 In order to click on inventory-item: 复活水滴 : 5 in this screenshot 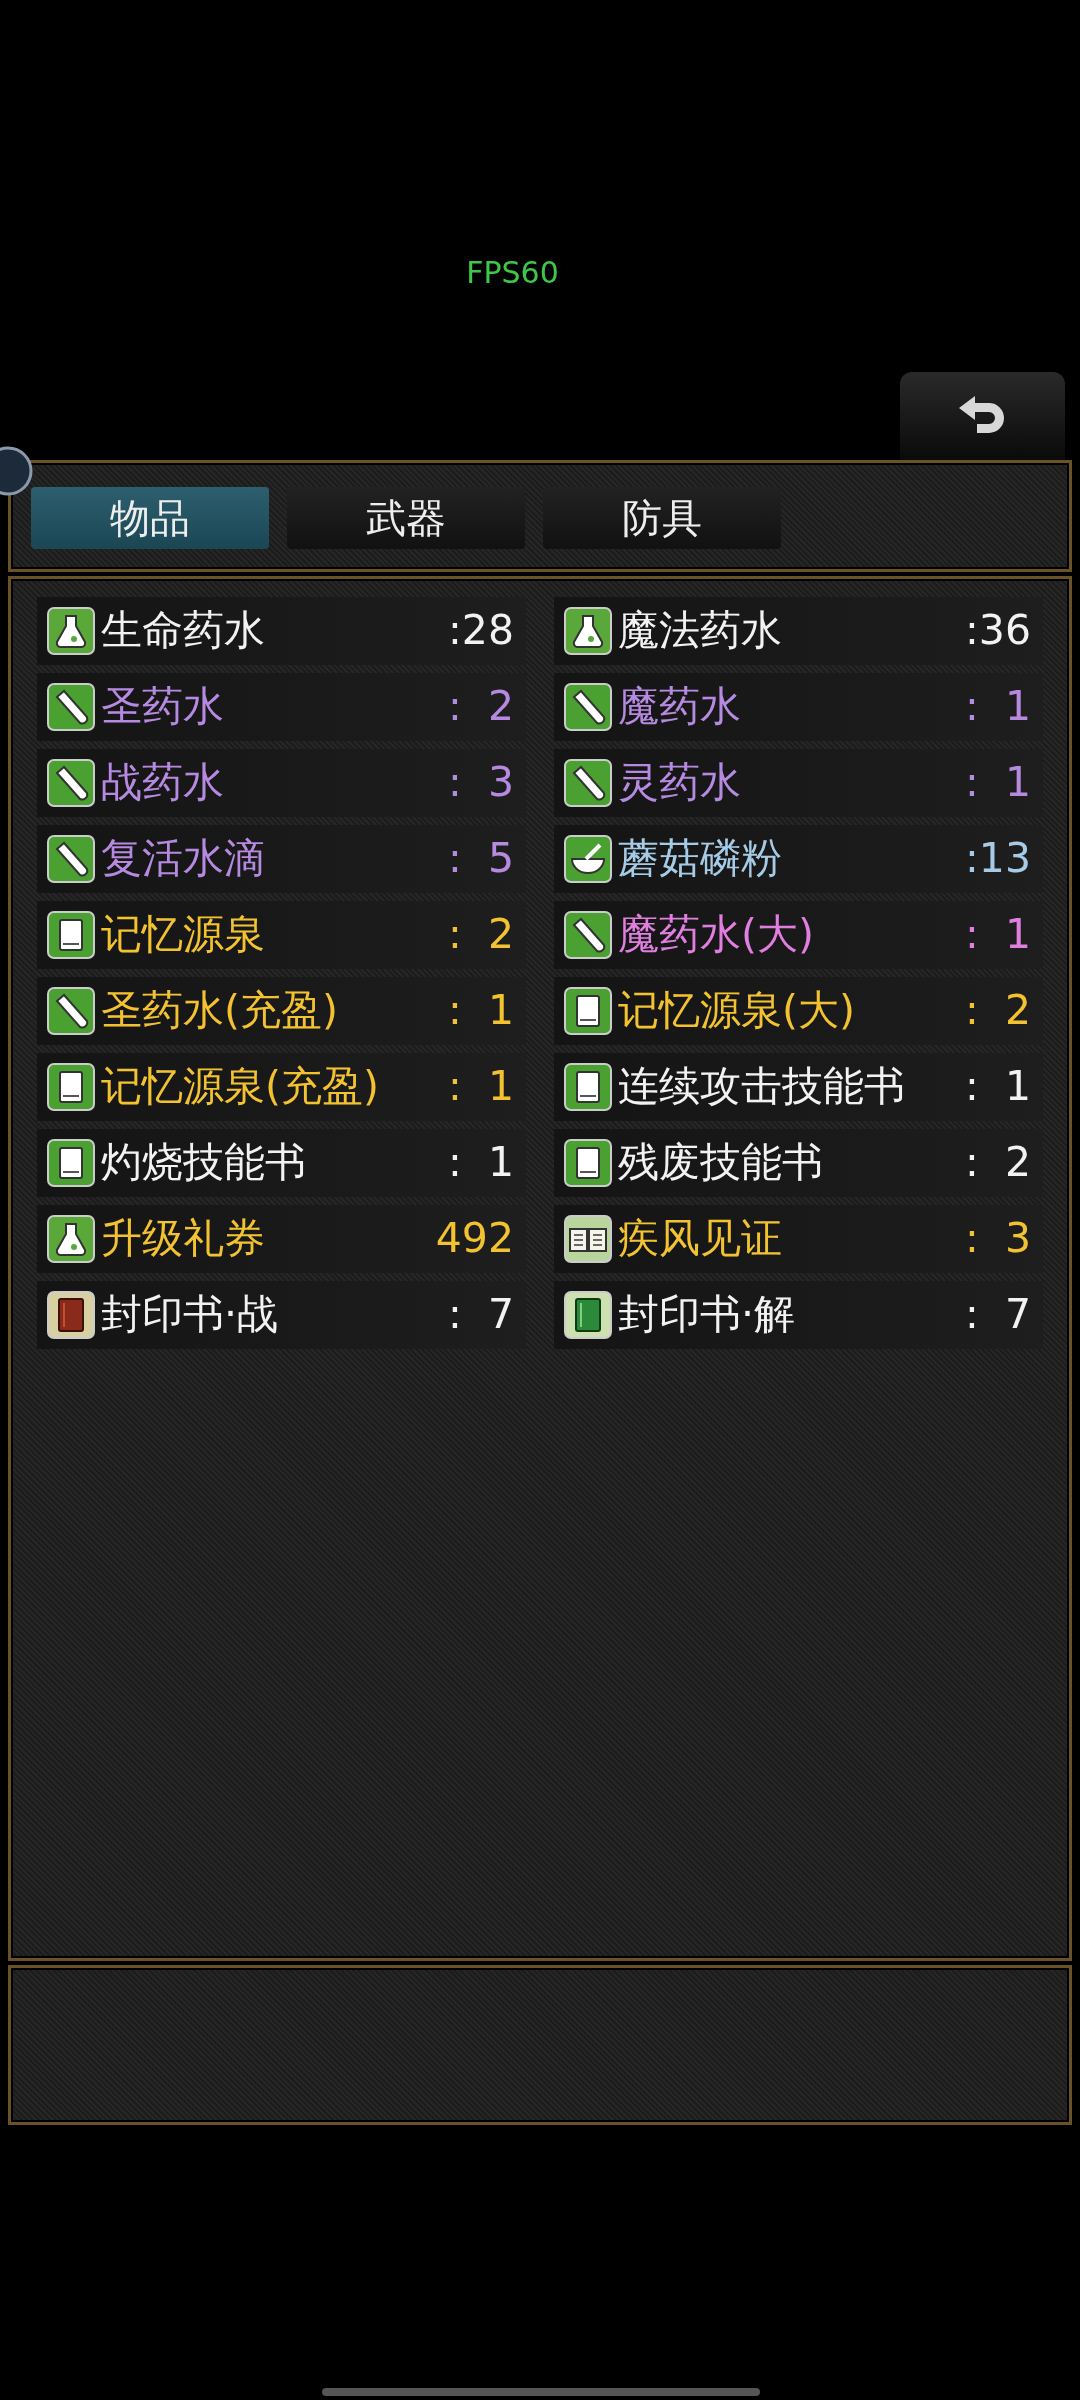, I will do `click(281, 859)`.